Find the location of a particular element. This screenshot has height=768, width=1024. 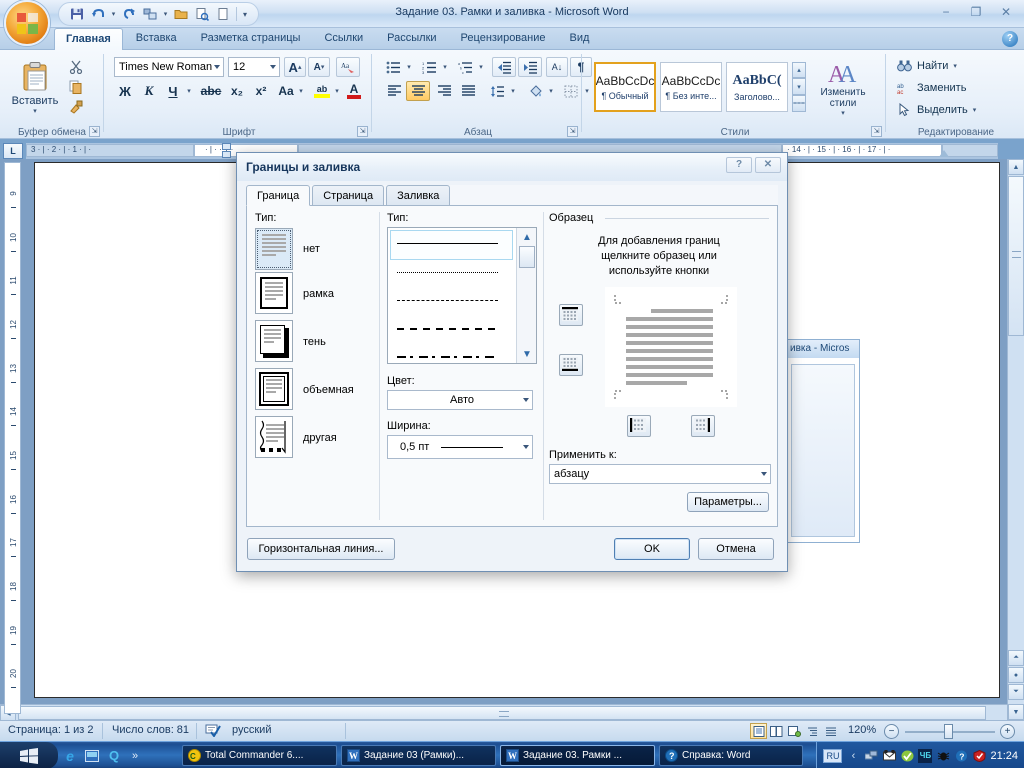

apply-to-combo: абзацу is located at coordinates (660, 474).